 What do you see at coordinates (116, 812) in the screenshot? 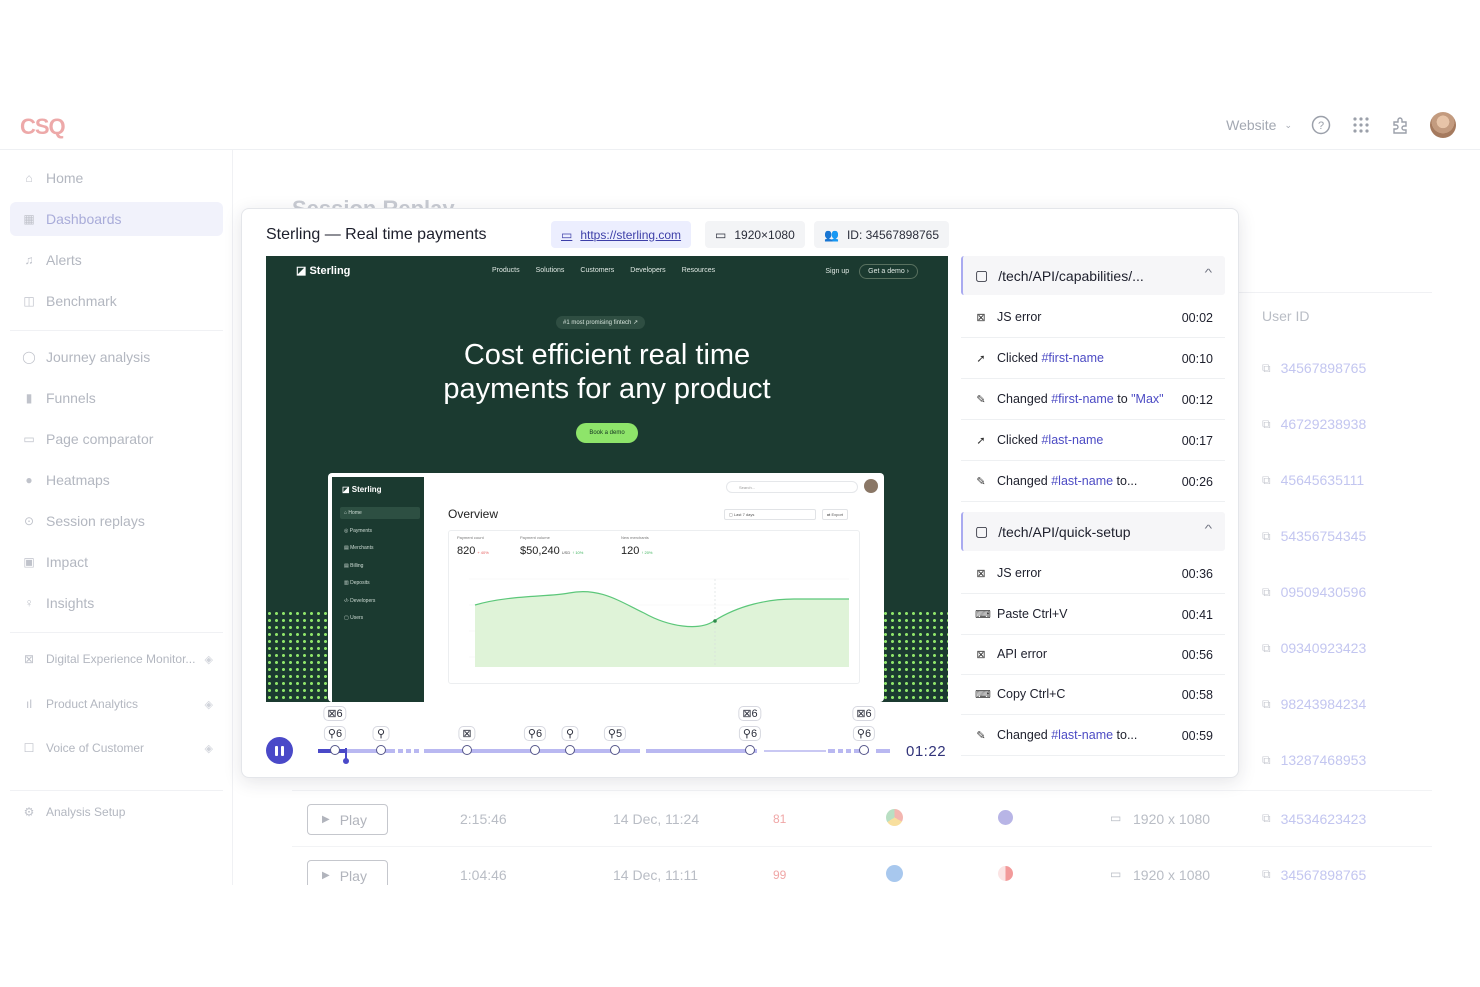
I see `sidebar-item-analysis-setup: ⚙ Analysis Setup` at bounding box center [116, 812].